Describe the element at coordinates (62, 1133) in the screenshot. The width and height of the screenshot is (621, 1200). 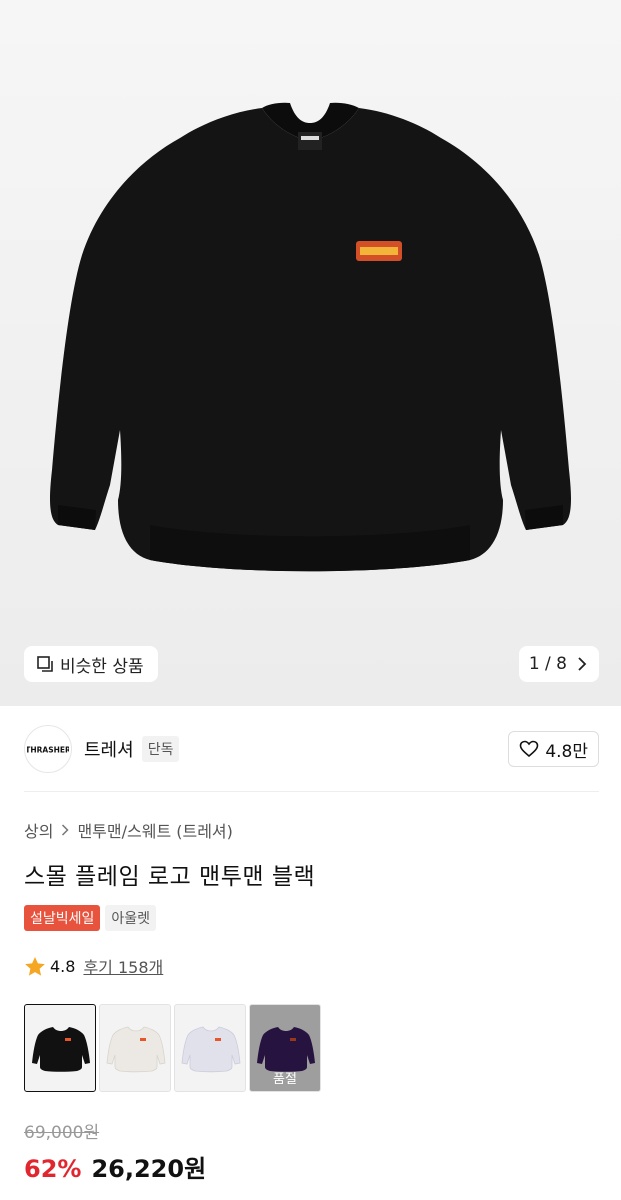
I see `original-price: 69,000원` at that location.